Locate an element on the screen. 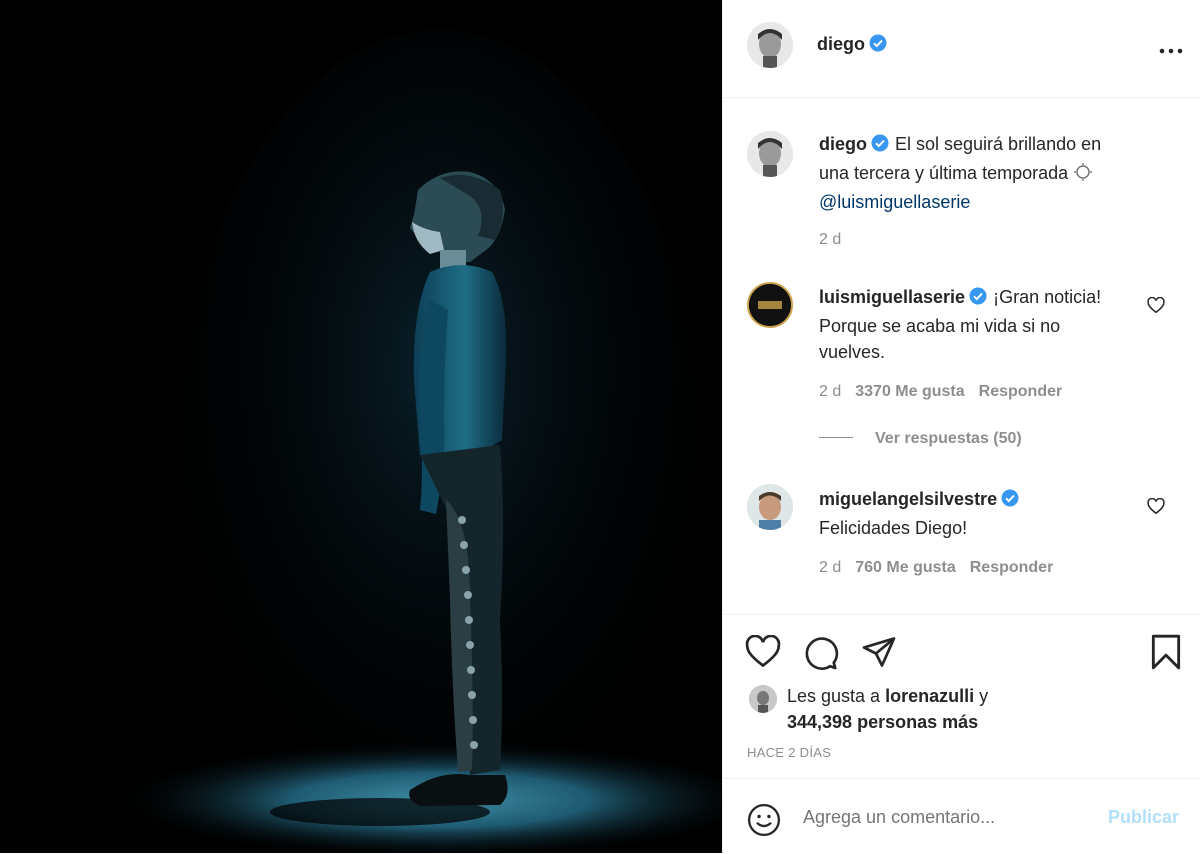 The width and height of the screenshot is (1200, 854). like-heart-icon is located at coordinates (763, 654).